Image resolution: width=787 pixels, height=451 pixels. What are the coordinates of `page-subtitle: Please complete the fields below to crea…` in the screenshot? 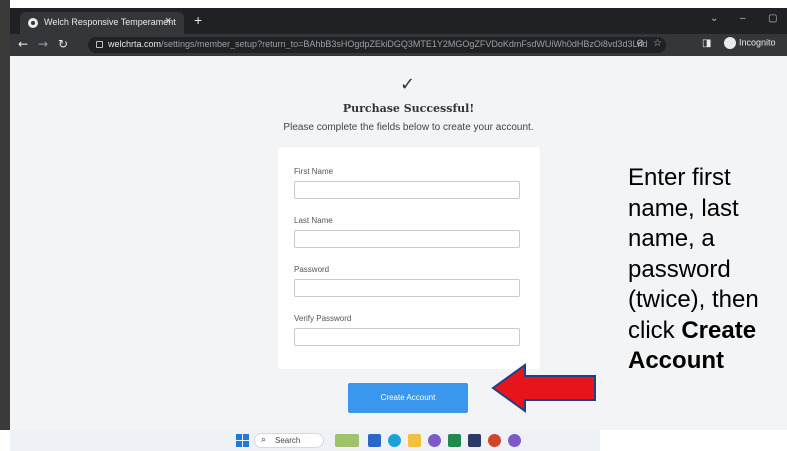 It's located at (408, 127).